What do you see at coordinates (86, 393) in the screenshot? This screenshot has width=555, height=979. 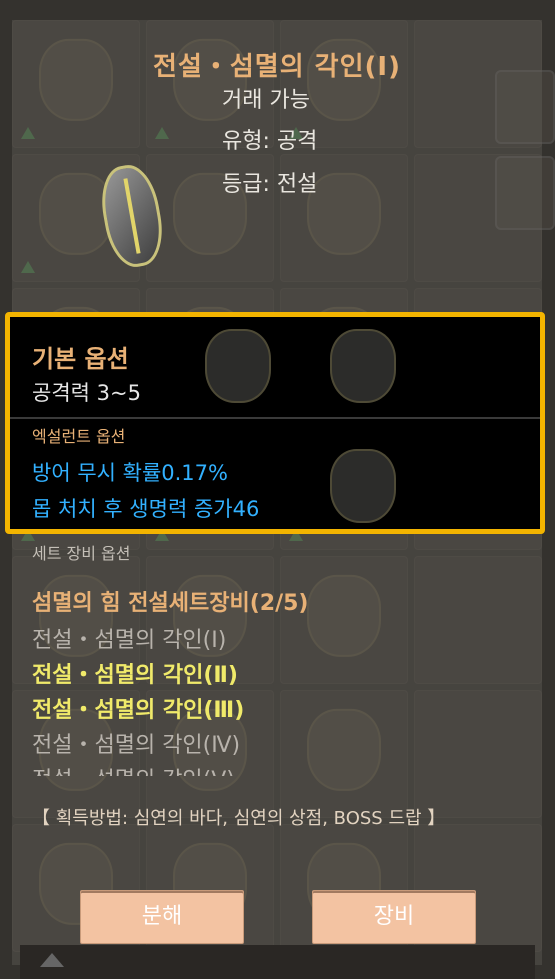 I see `basic-option-line: 공격력 3~5` at bounding box center [86, 393].